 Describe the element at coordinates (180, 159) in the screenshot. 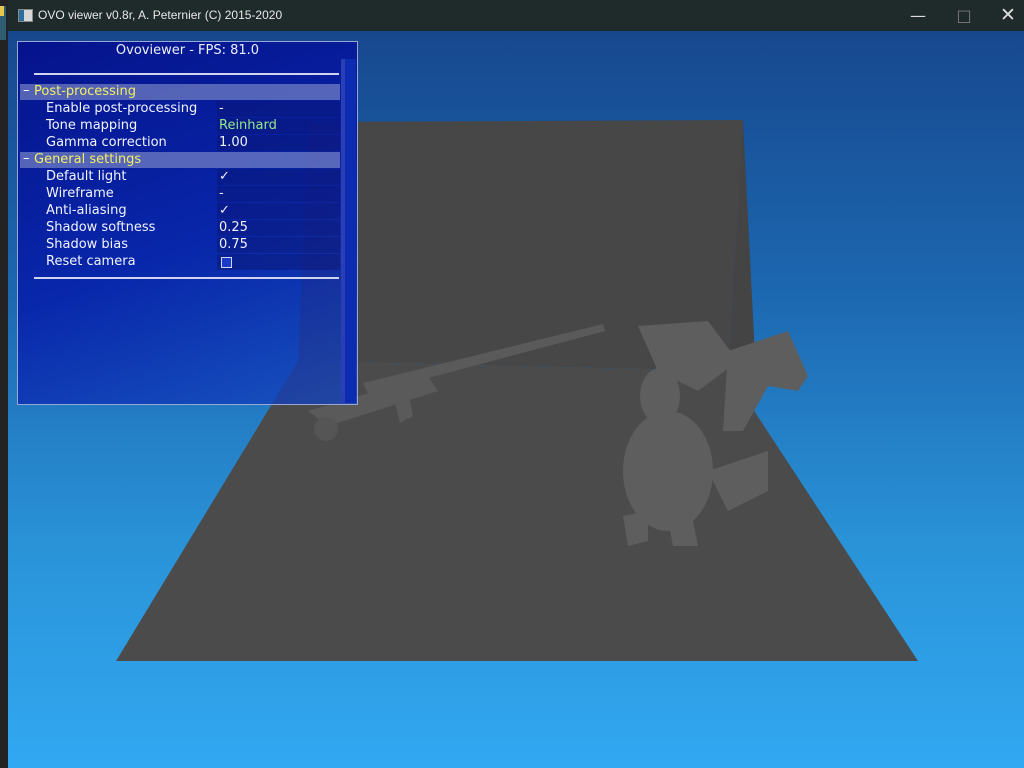

I see `section-general-settings: – General settings` at that location.